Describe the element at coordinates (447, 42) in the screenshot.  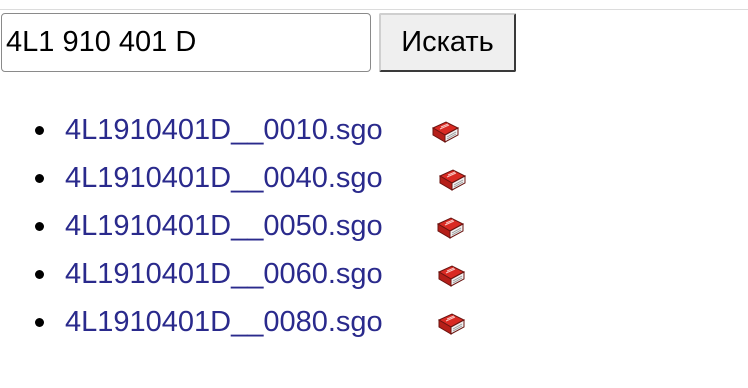
I see `search-button: Искать` at that location.